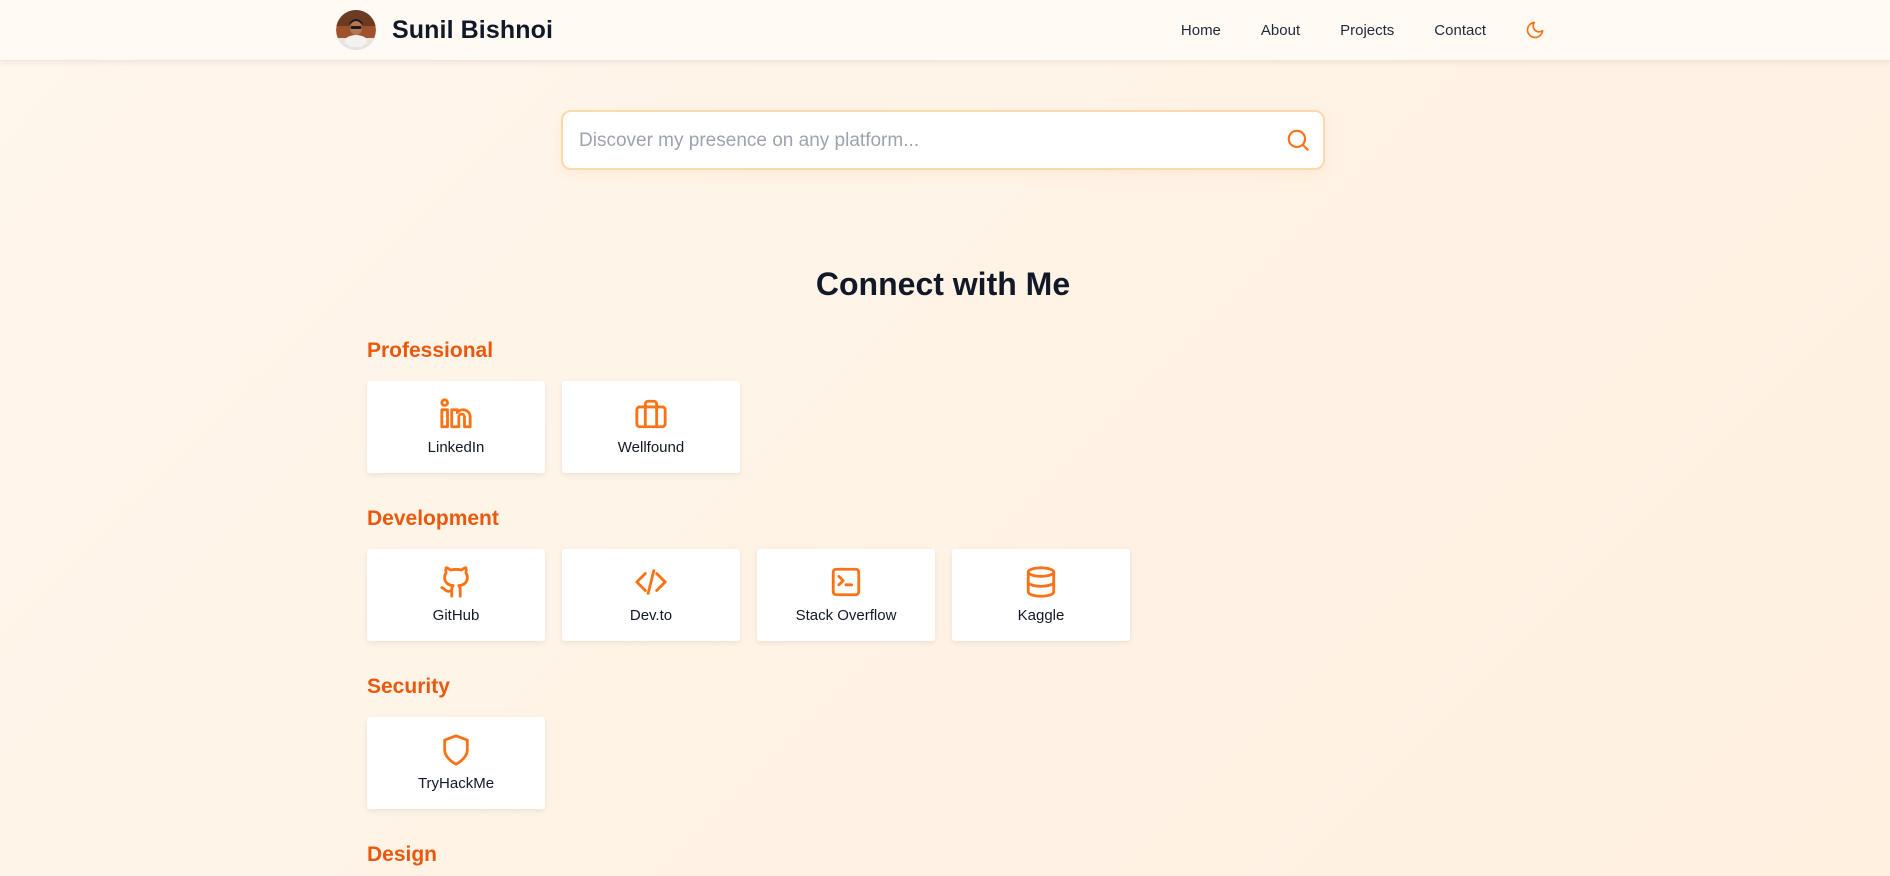 This screenshot has width=1890, height=876. I want to click on category-heading-development: Development, so click(433, 518).